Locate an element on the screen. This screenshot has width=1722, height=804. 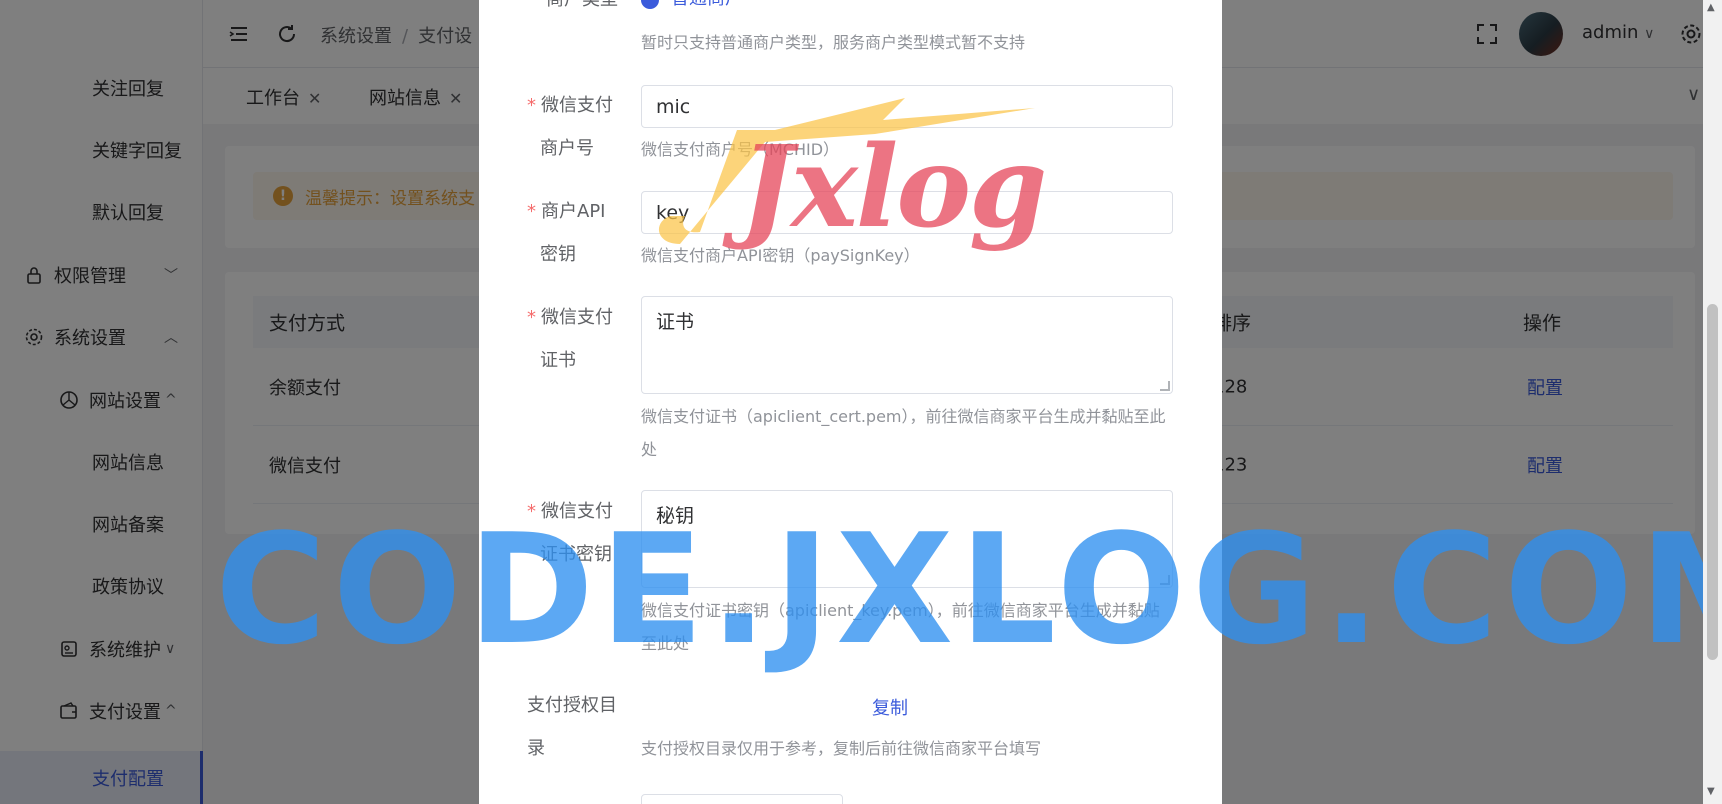
scroll-up-icon: ▲ is located at coordinates (1711, 7).